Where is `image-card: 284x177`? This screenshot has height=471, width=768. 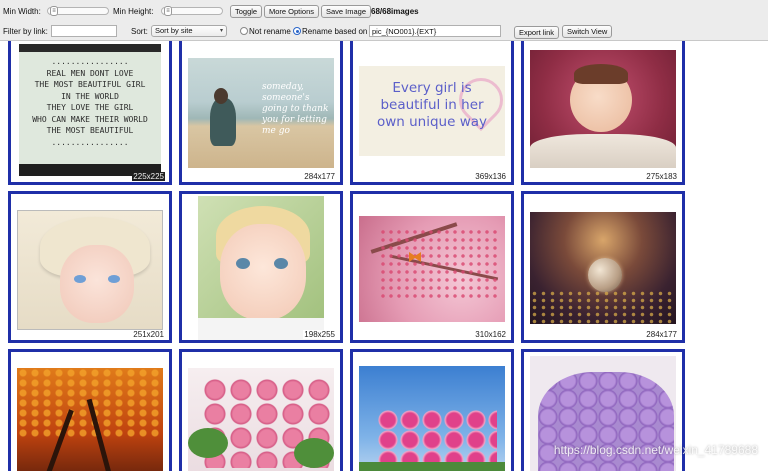
image-card: 284x177 is located at coordinates (603, 267).